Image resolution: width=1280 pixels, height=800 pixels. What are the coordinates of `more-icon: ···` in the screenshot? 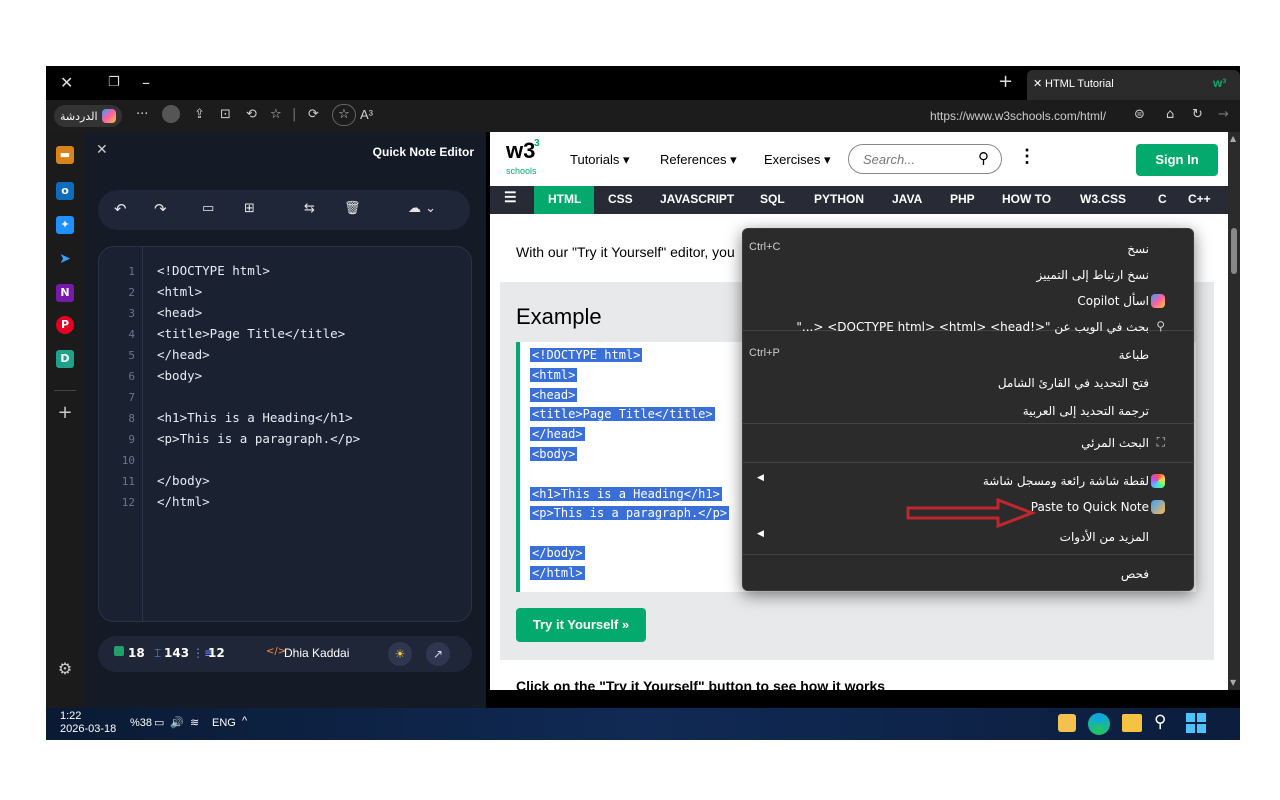 It's located at (142, 114).